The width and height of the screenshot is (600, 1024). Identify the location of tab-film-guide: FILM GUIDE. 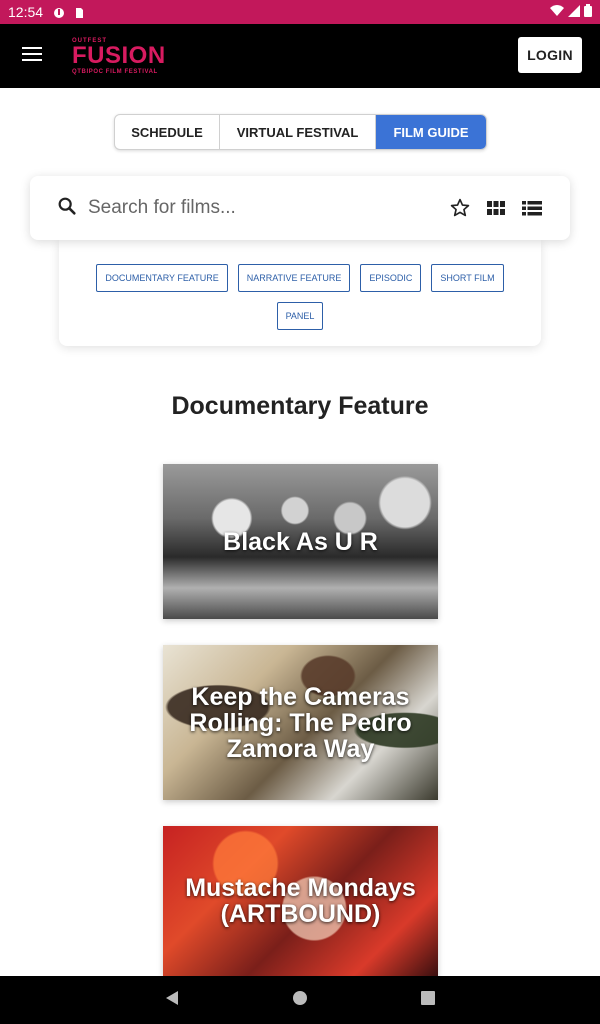
(431, 132).